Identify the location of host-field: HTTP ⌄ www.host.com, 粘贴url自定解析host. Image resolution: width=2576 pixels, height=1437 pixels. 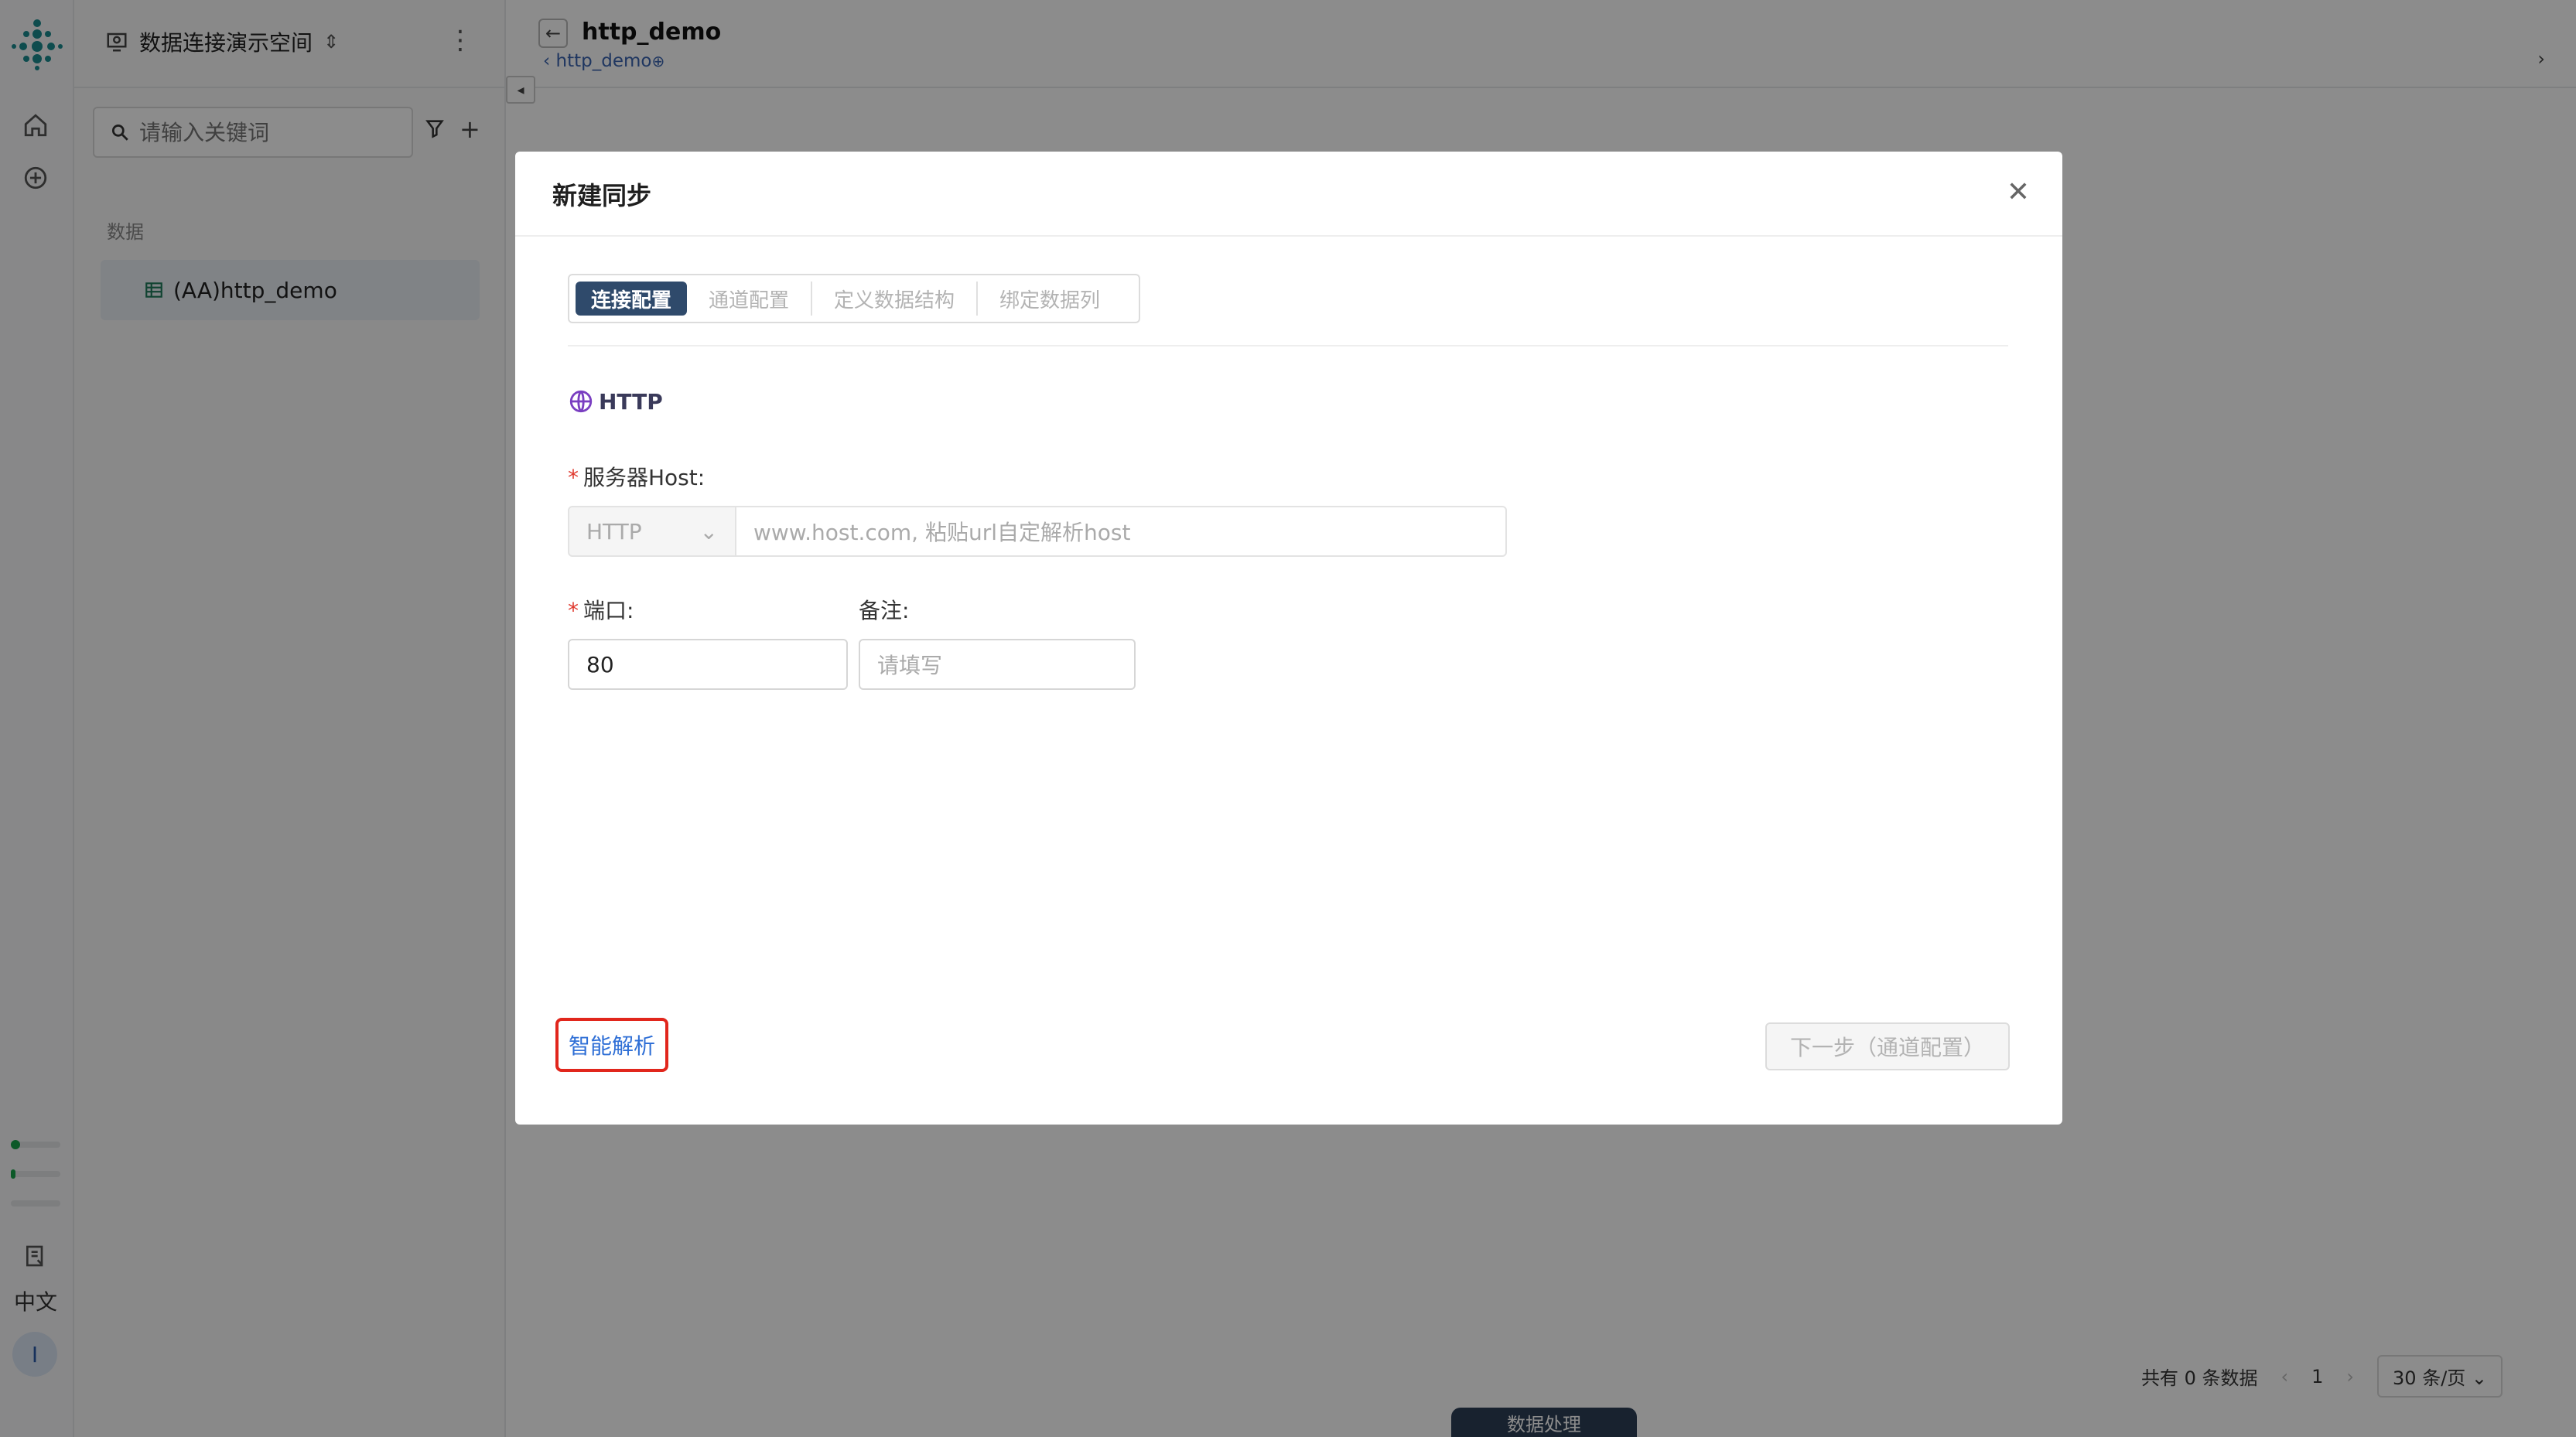
(1037, 531).